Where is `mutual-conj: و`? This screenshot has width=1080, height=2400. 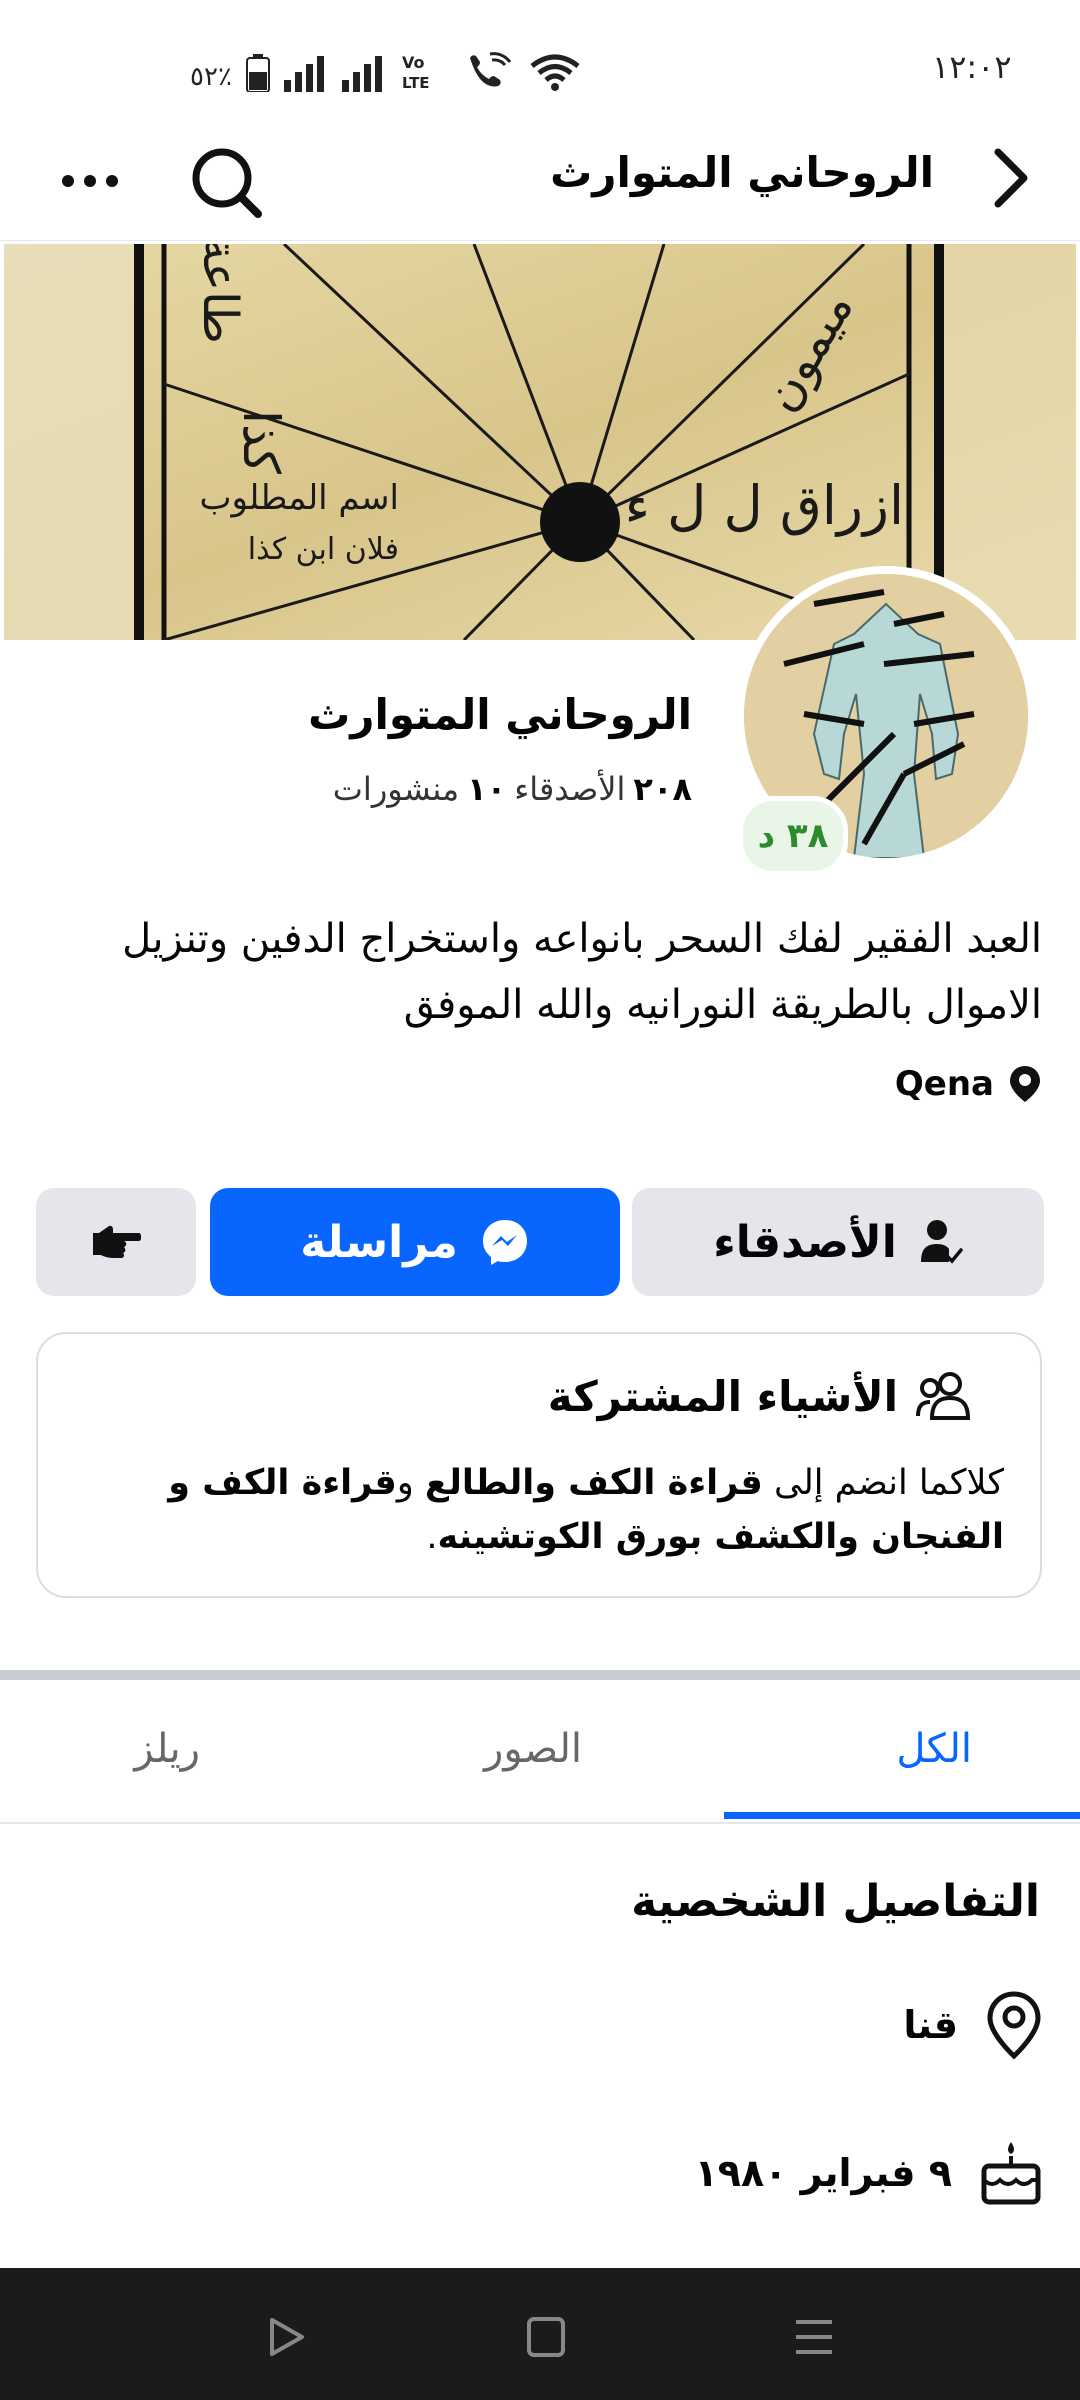 mutual-conj: و is located at coordinates (410, 1483).